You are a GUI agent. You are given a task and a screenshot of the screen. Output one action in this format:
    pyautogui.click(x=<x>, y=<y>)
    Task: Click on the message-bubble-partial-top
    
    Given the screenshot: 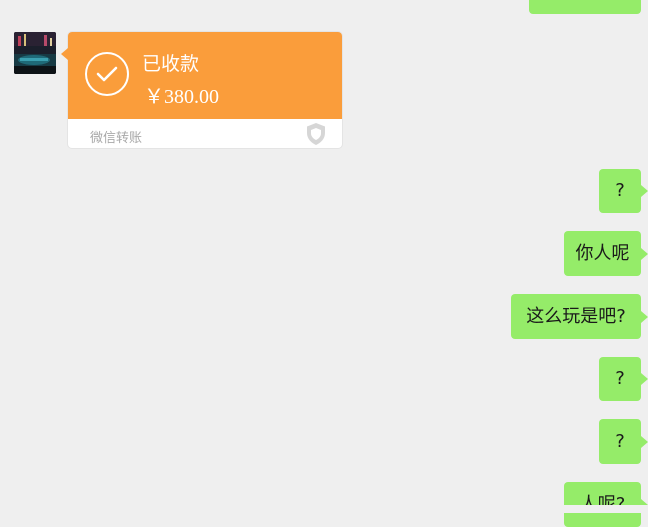 What is the action you would take?
    pyautogui.click(x=585, y=7)
    